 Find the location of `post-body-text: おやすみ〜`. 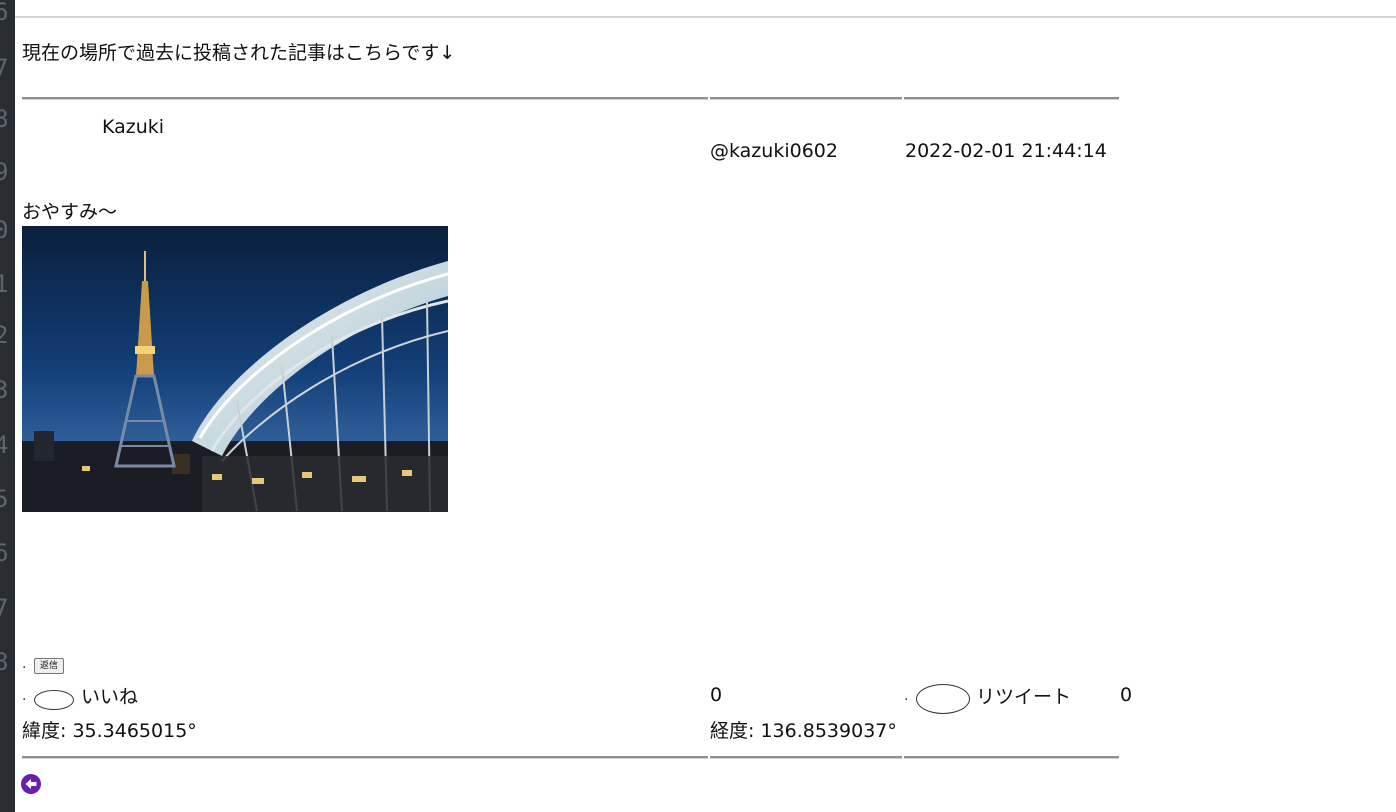

post-body-text: おやすみ〜 is located at coordinates (70, 212).